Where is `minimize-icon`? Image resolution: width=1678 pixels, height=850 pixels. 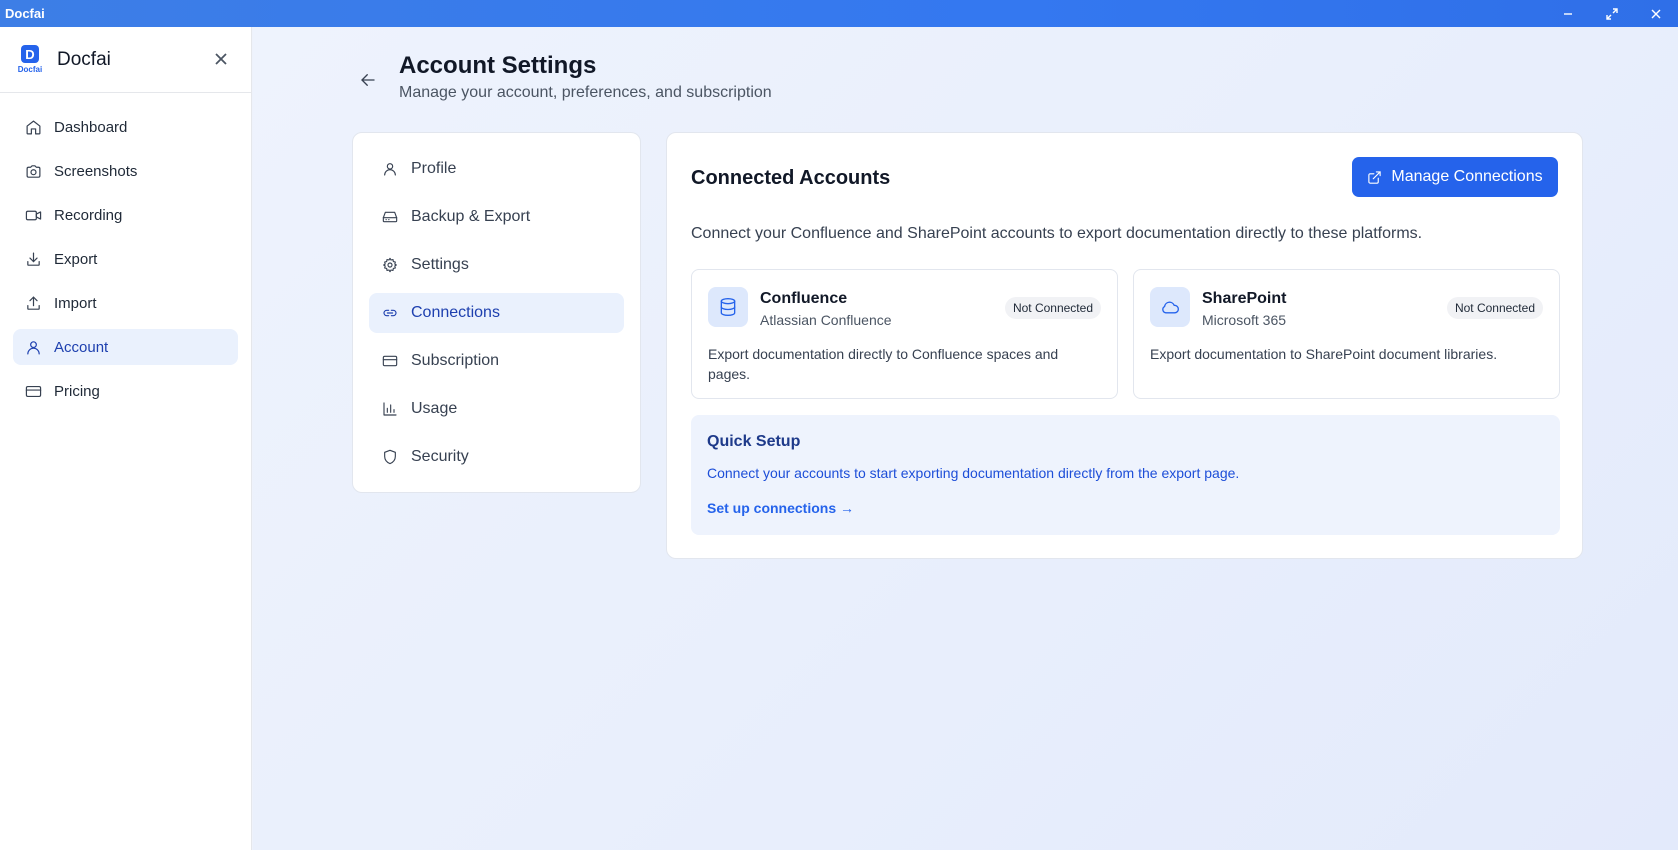
minimize-icon is located at coordinates (1568, 13).